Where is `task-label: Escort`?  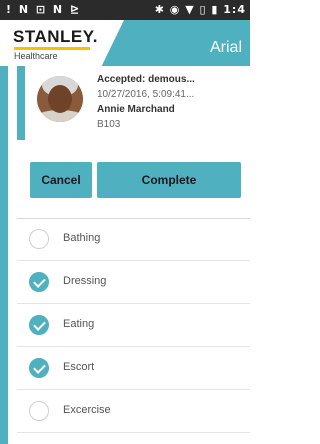 task-label: Escort is located at coordinates (79, 367).